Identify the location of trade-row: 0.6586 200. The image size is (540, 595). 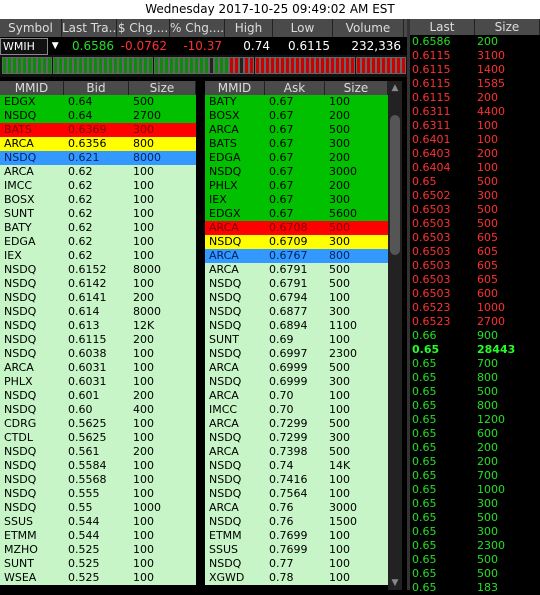
(475, 42).